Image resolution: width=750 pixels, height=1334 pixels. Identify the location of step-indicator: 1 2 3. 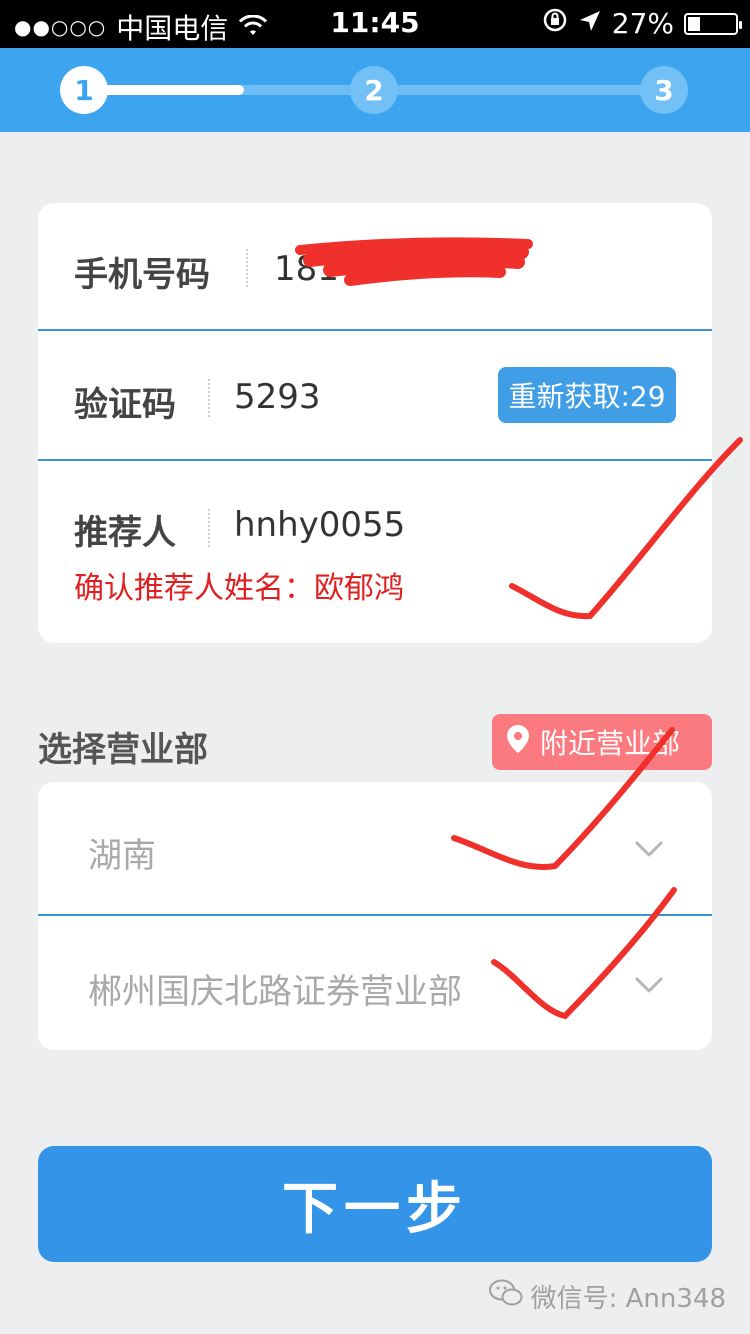
(375, 90).